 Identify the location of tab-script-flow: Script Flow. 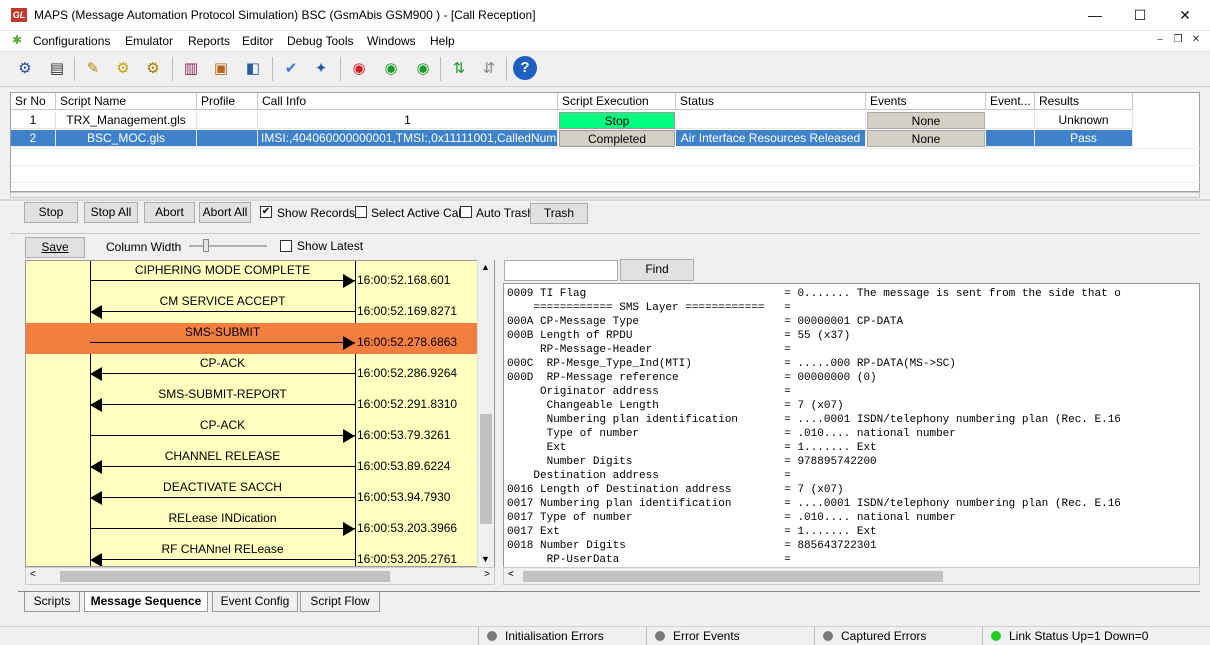
(340, 602).